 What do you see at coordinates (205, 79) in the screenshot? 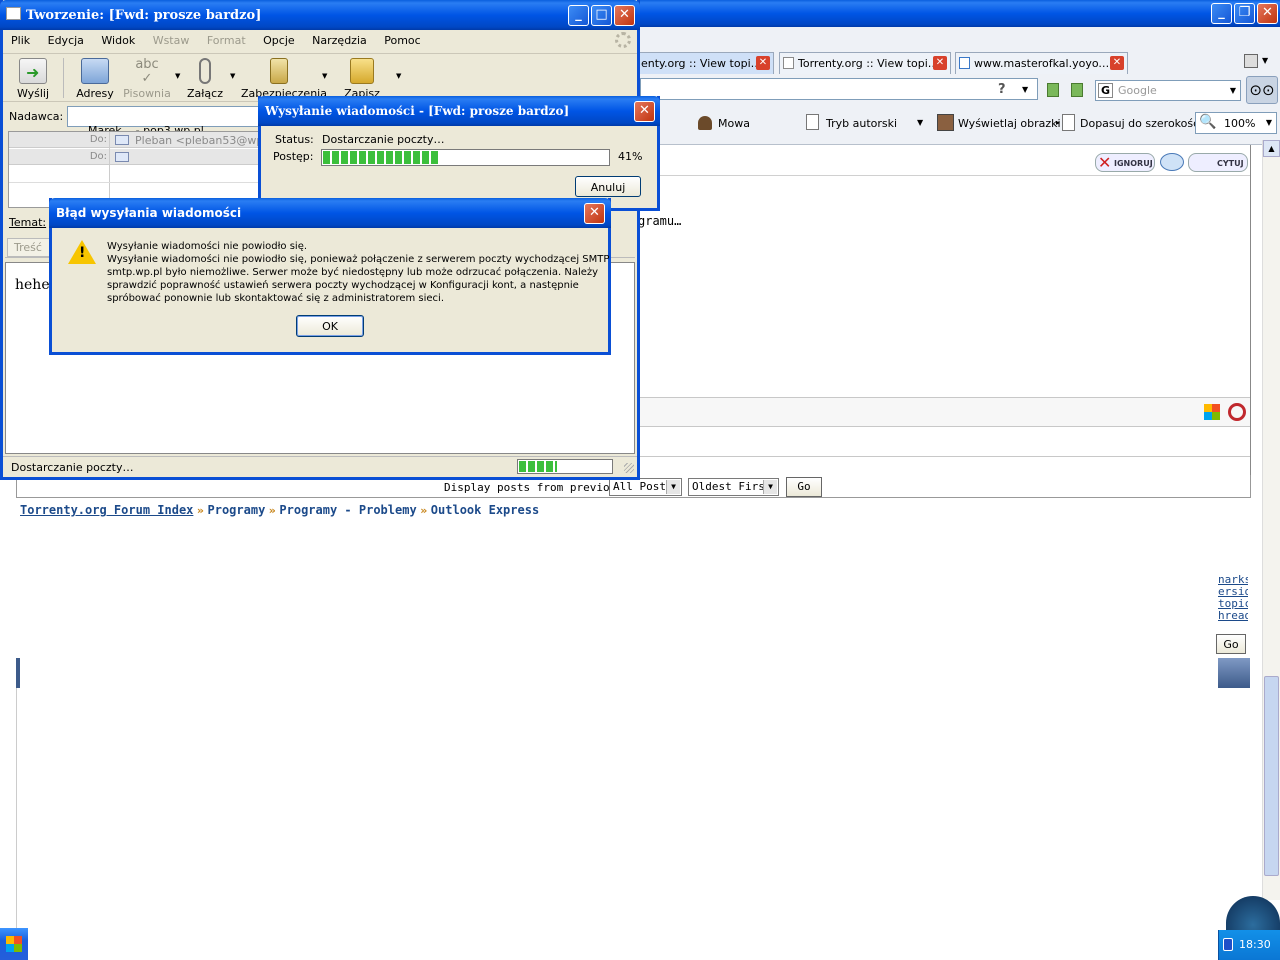
I see `attach-button: Załącz` at bounding box center [205, 79].